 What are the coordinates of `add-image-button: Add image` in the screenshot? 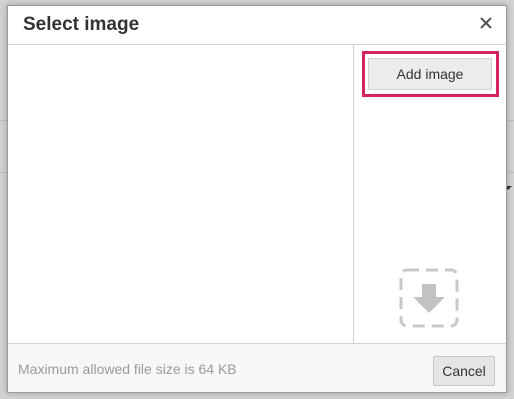 It's located at (430, 74).